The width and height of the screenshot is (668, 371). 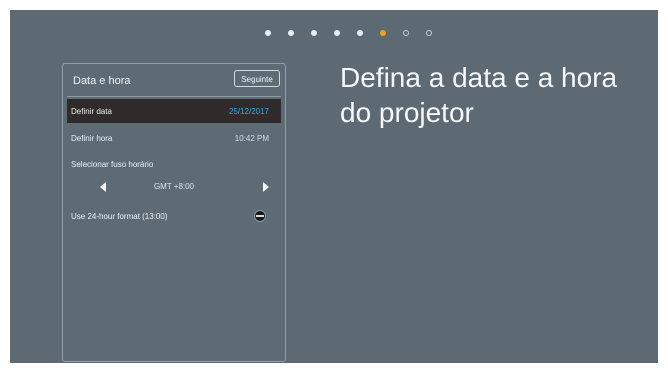 I want to click on next-button: Seguinte, so click(x=257, y=78).